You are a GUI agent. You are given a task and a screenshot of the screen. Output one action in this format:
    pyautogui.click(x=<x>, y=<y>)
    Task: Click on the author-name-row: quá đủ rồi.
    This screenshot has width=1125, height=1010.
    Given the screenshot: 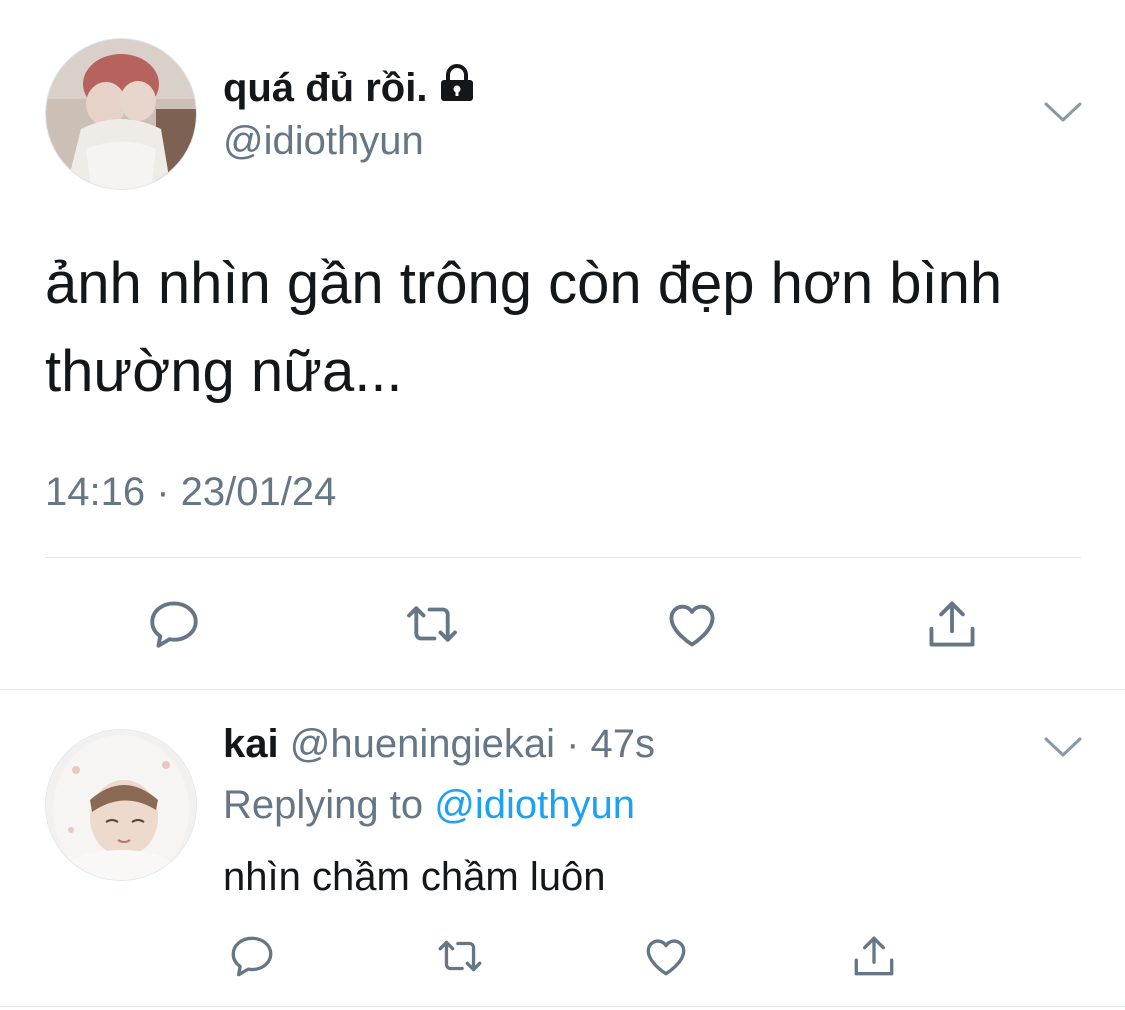 What is the action you would take?
    pyautogui.click(x=349, y=88)
    